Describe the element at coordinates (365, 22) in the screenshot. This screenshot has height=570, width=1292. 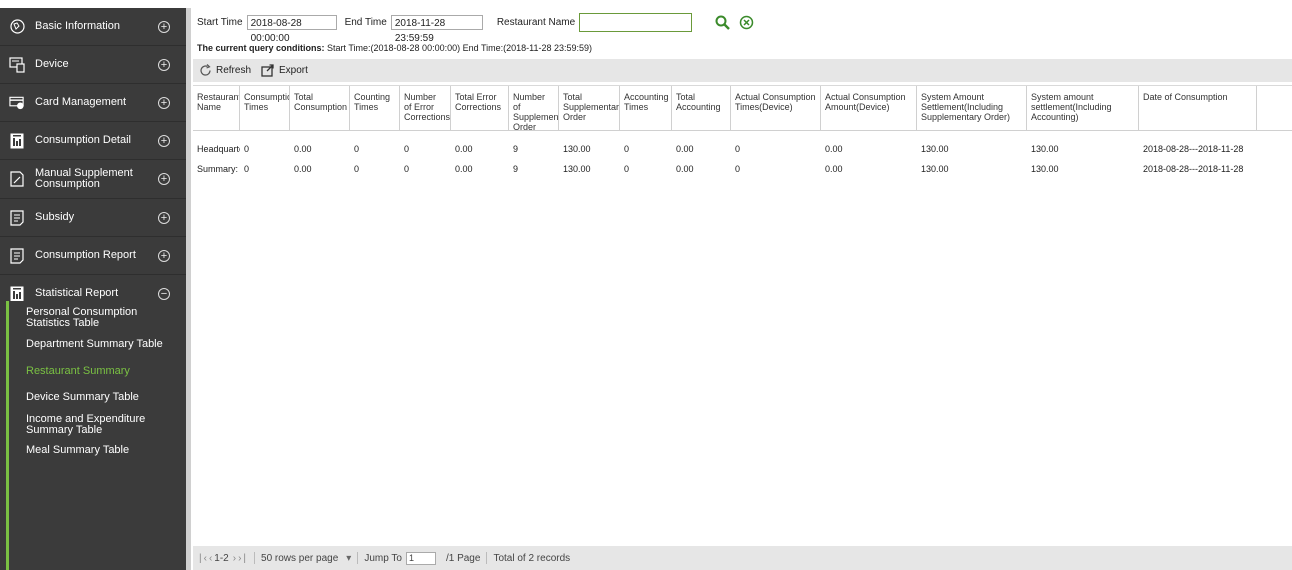
I see `end-time-label: End Time` at that location.